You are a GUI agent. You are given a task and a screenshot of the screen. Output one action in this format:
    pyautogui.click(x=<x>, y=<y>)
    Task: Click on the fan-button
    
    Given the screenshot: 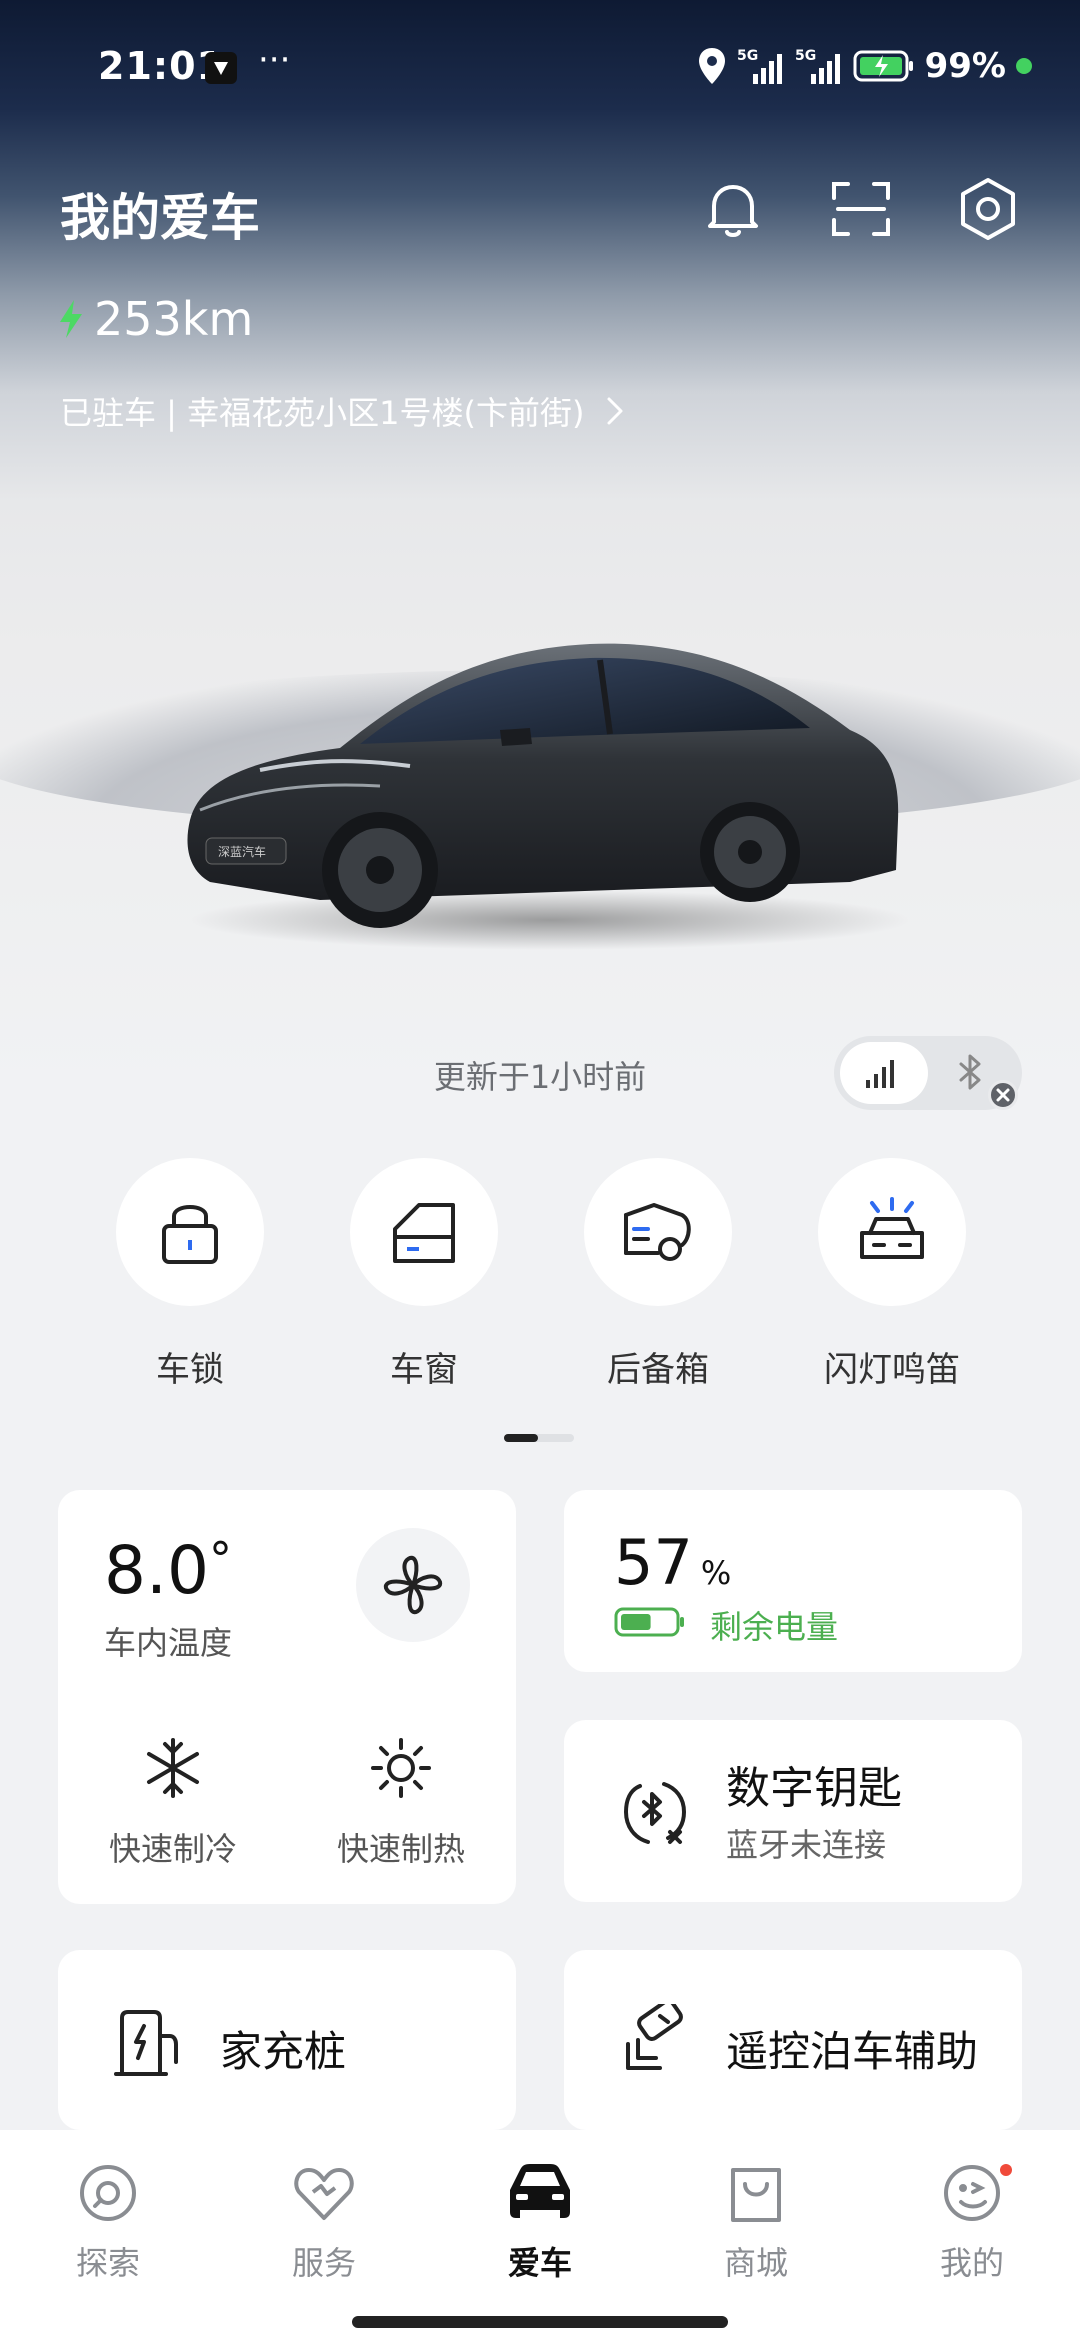 What is the action you would take?
    pyautogui.click(x=413, y=1585)
    